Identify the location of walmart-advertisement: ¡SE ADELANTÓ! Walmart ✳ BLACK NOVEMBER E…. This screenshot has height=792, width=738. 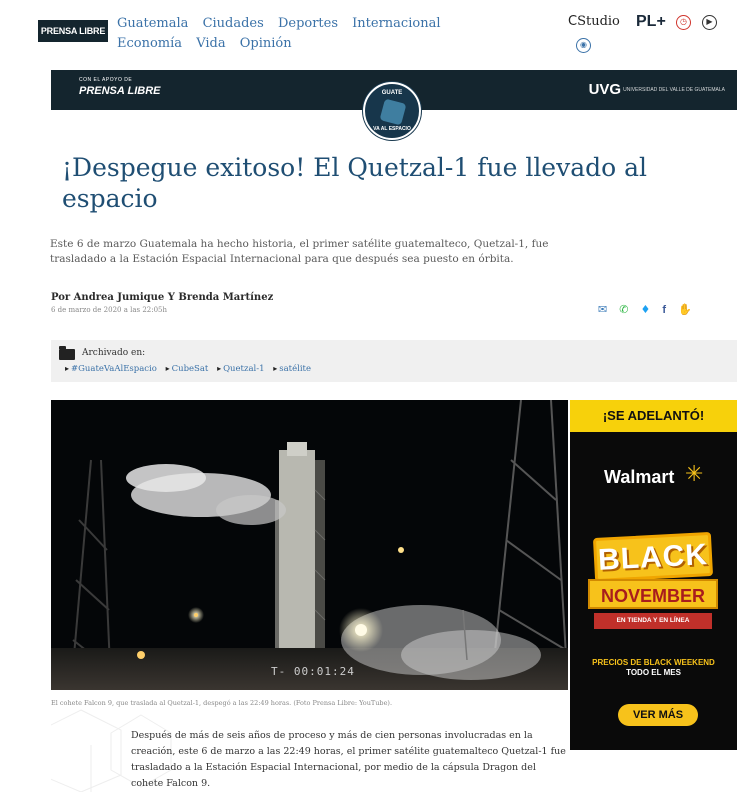
(653, 575).